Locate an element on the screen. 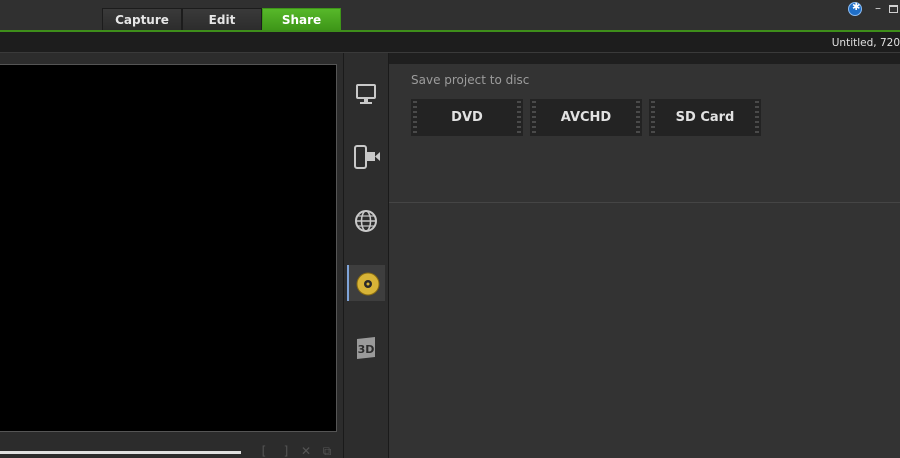 The width and height of the screenshot is (900, 458). share-disc-button is located at coordinates (366, 283).